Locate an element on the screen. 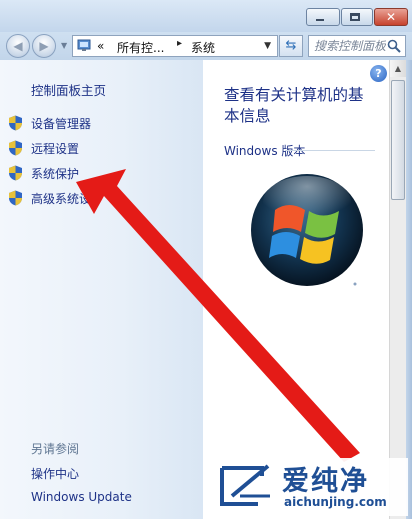  control-panel-home-link: 控制面板主页 is located at coordinates (68, 89).